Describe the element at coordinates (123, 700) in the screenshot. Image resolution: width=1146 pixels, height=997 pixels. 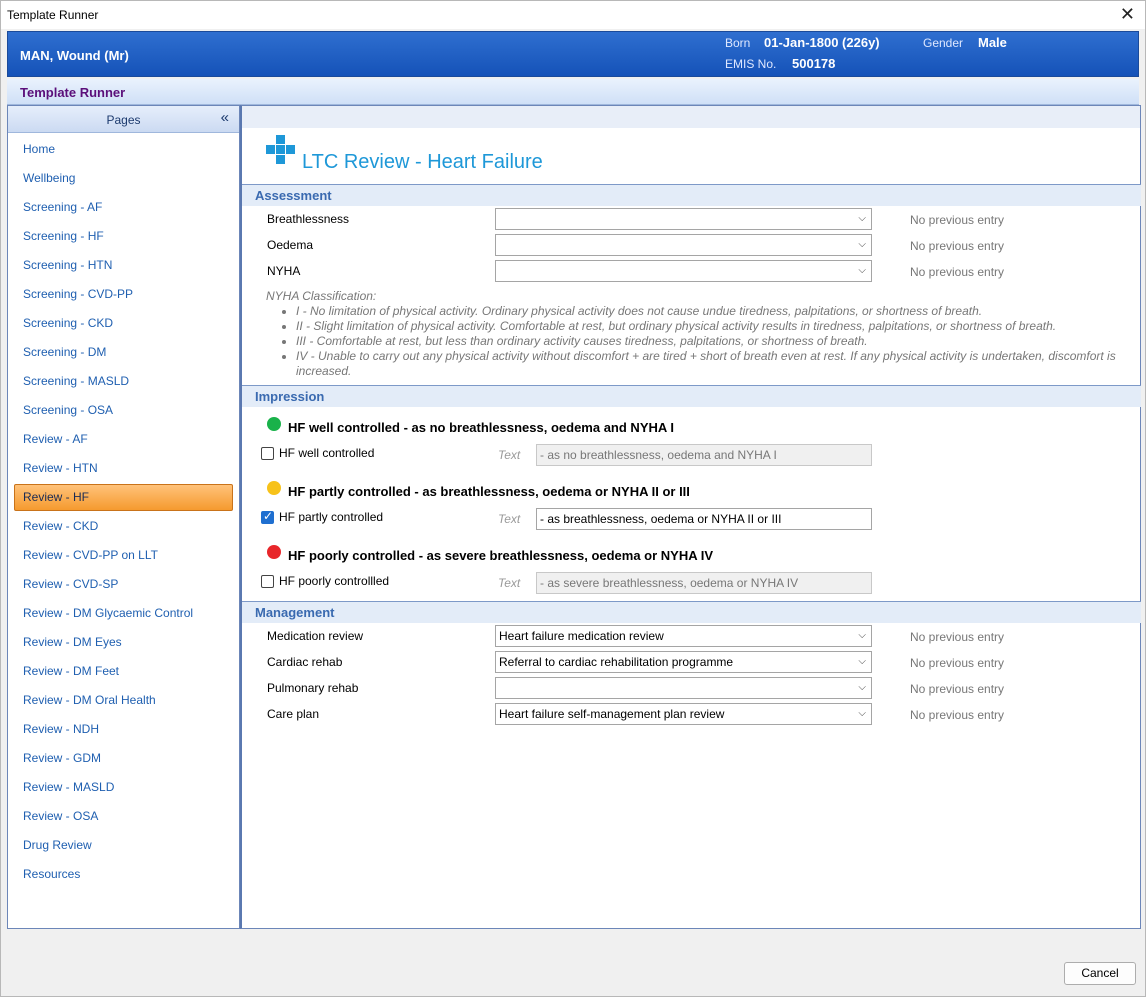
I see `sidebar-item: Review - DM Oral Health` at that location.